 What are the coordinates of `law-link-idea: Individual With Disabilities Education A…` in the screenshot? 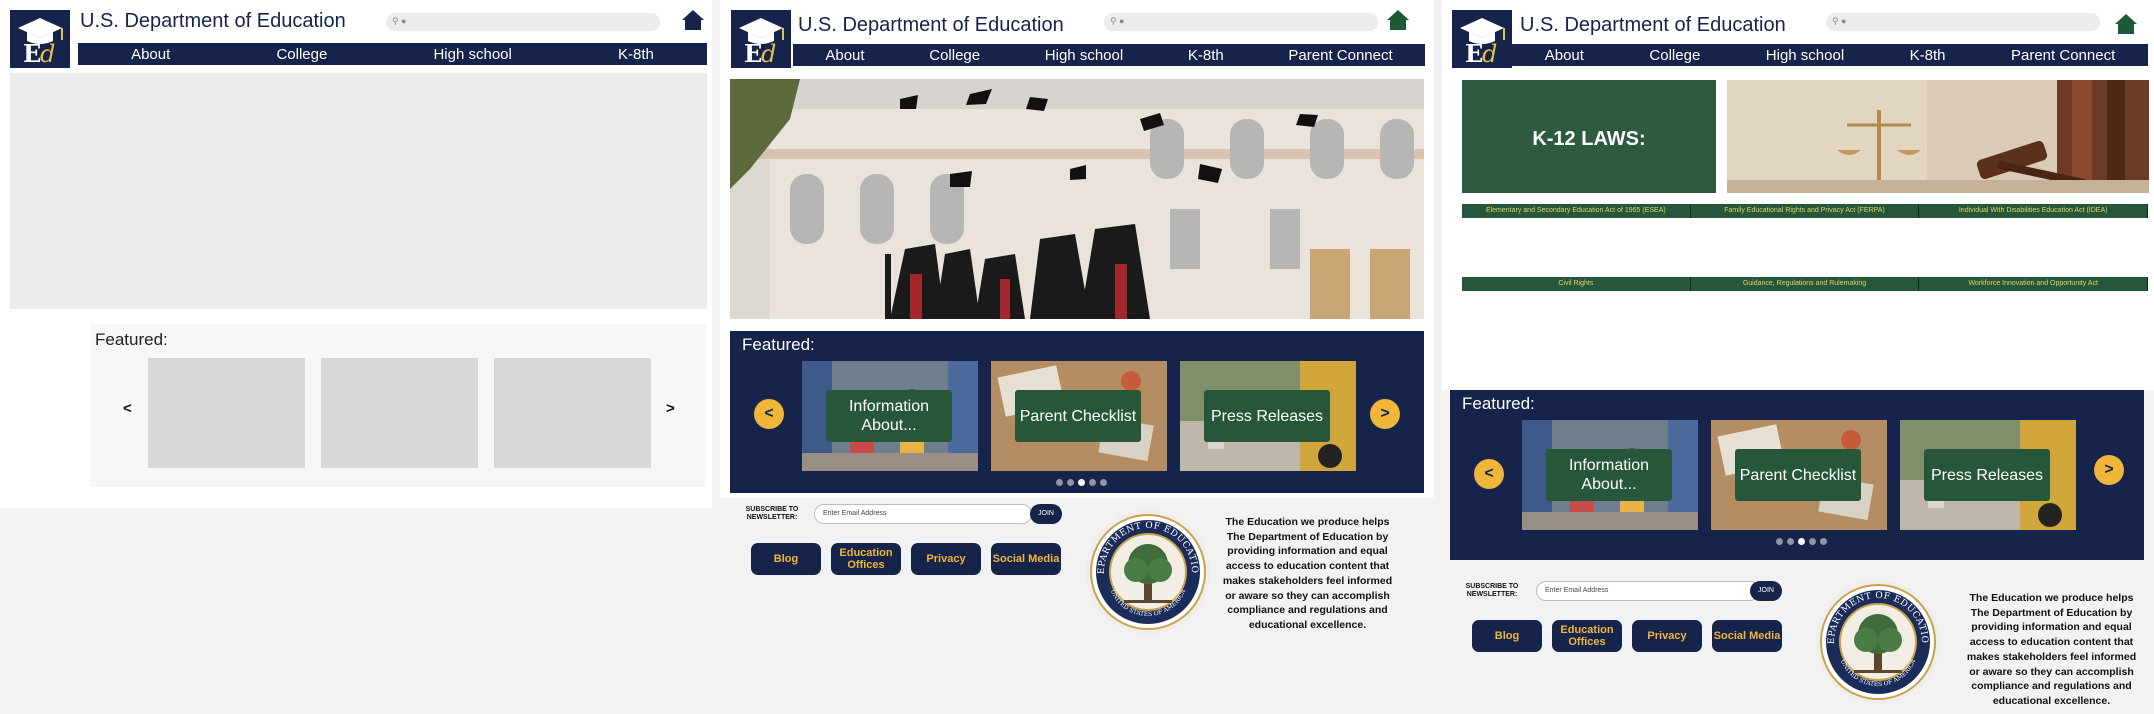 It's located at (2034, 211).